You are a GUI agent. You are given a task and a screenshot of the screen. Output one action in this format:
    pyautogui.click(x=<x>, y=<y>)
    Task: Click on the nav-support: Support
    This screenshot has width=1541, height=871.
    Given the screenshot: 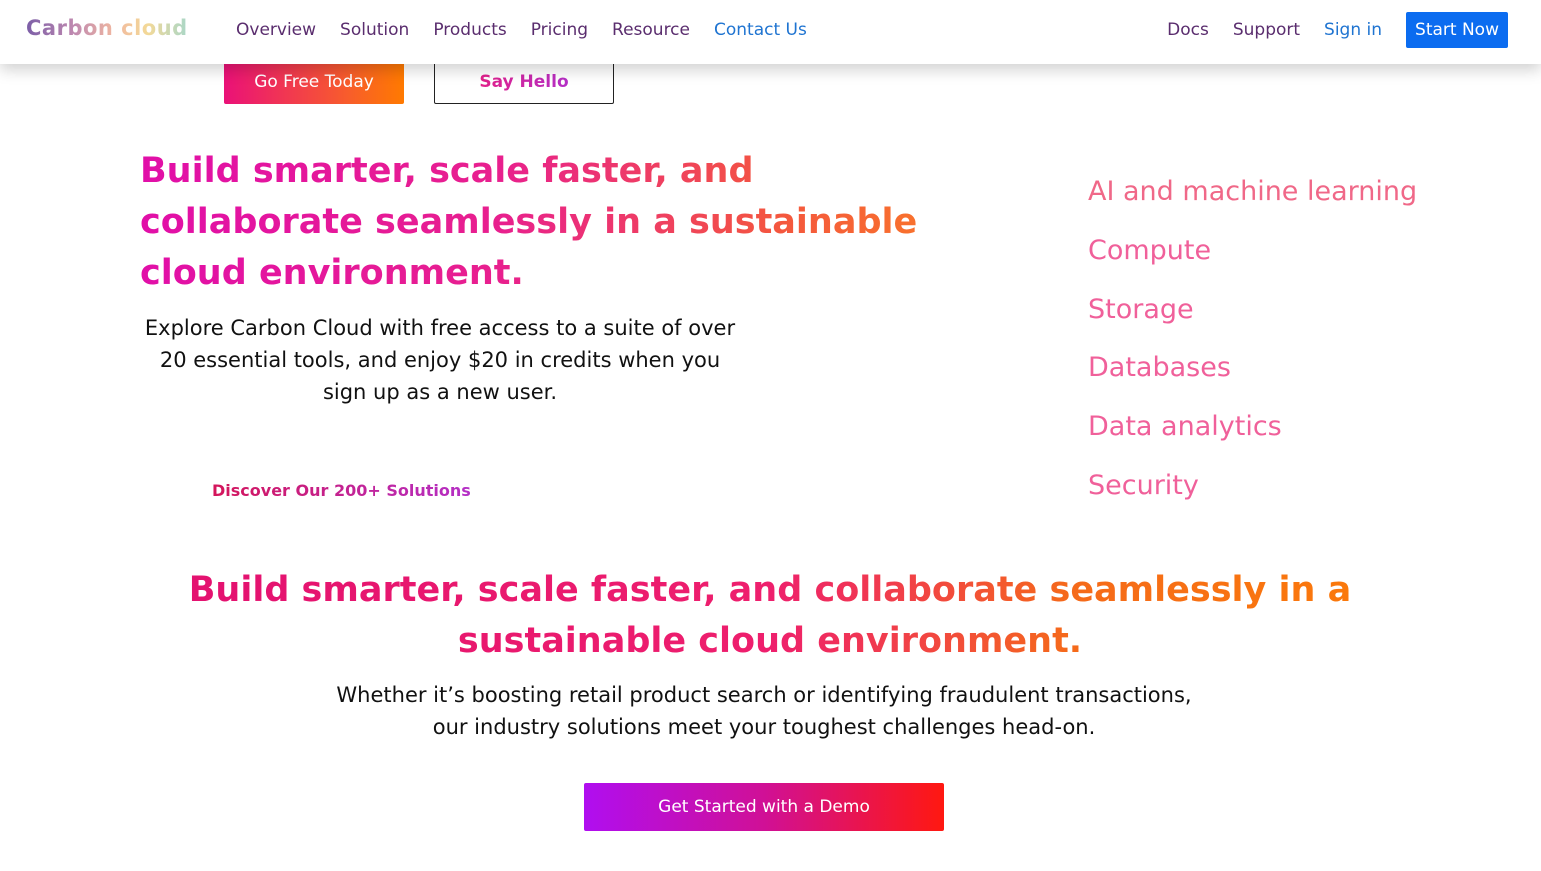 What is the action you would take?
    pyautogui.click(x=1266, y=30)
    